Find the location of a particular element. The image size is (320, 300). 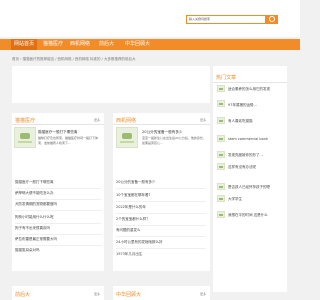

site-header: 输入关键词搜索 is located at coordinates (150, 18).